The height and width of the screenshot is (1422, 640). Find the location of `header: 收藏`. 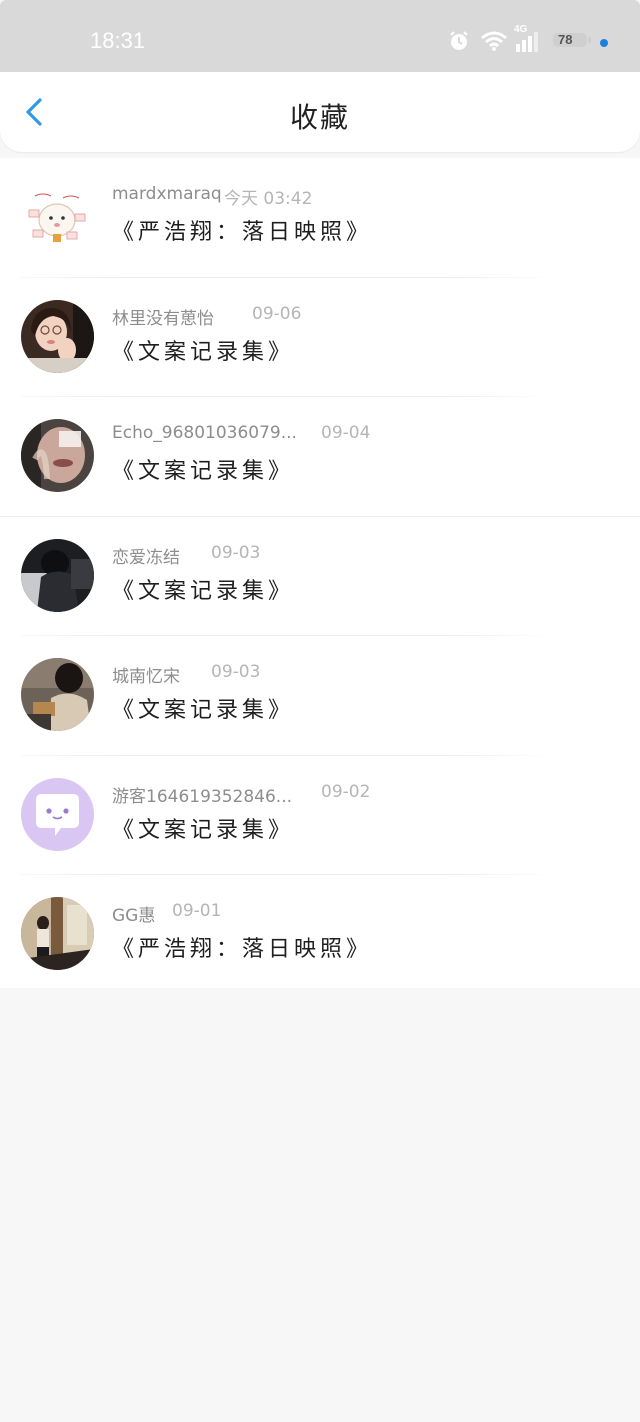

header: 收藏 is located at coordinates (320, 112).